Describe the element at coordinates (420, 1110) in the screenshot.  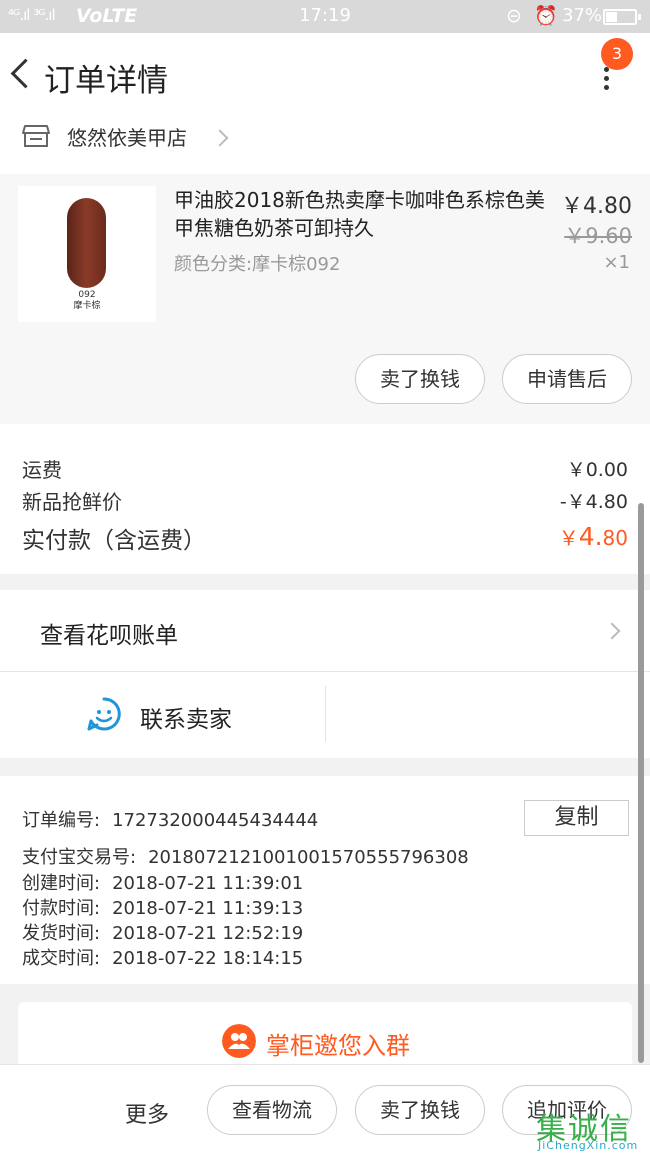
I see `sell-for-cash-bottom-button: 卖了换钱` at that location.